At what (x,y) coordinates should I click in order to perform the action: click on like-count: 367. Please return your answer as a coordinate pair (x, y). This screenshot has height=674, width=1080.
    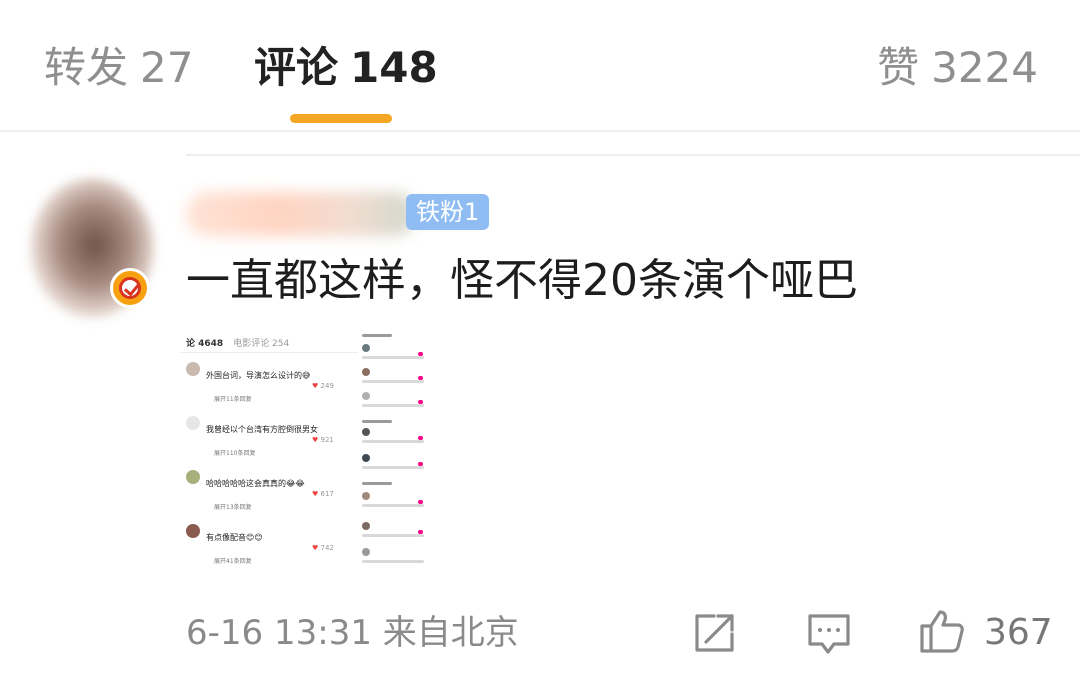
    Looking at the image, I should click on (1018, 632).